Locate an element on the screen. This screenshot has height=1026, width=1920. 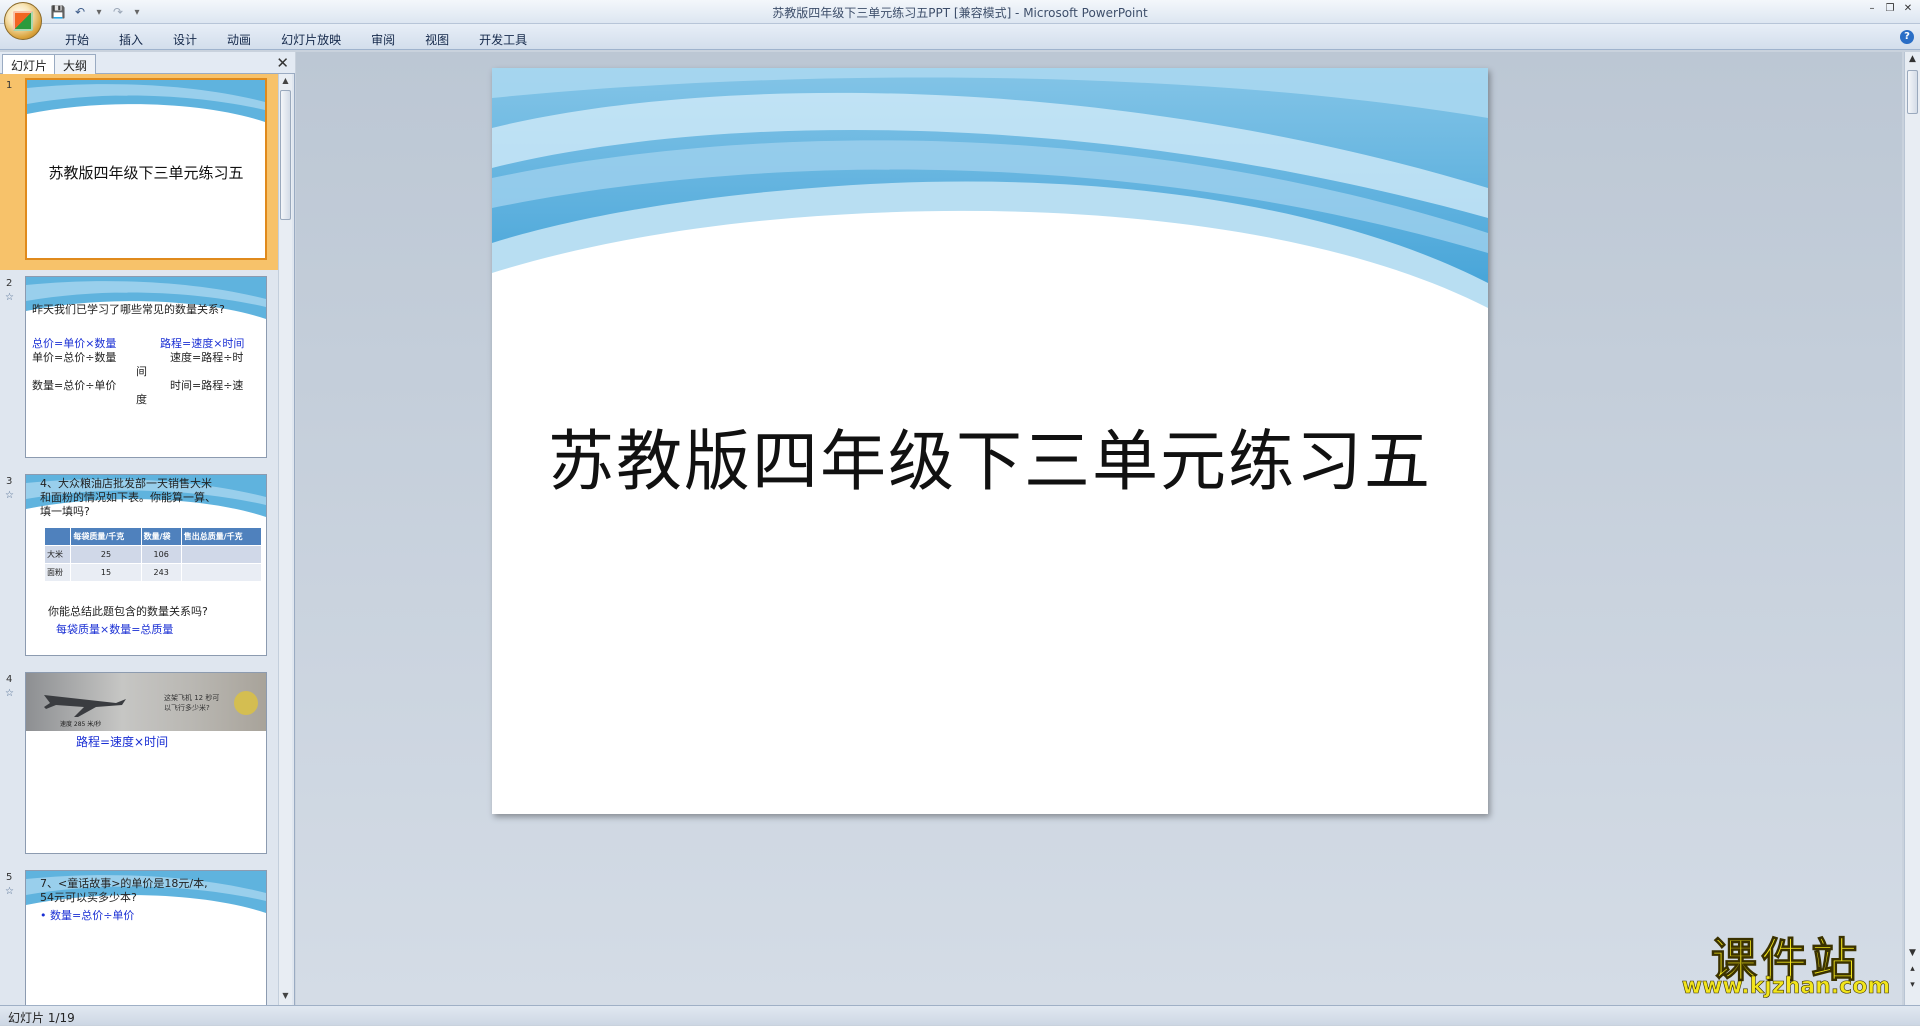
thumbnail-question: 你能总结此题包含的数量关系吗? is located at coordinates (128, 611).